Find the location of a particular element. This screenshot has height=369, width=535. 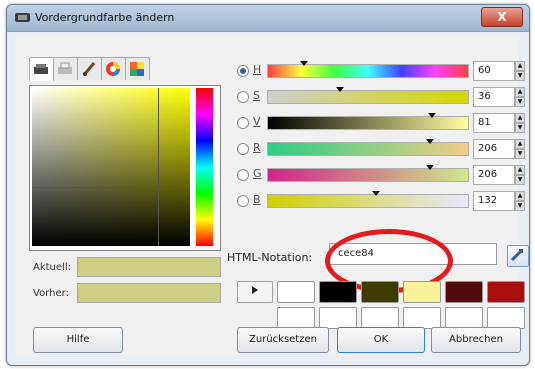

help-button: Hilfe is located at coordinates (78, 340).